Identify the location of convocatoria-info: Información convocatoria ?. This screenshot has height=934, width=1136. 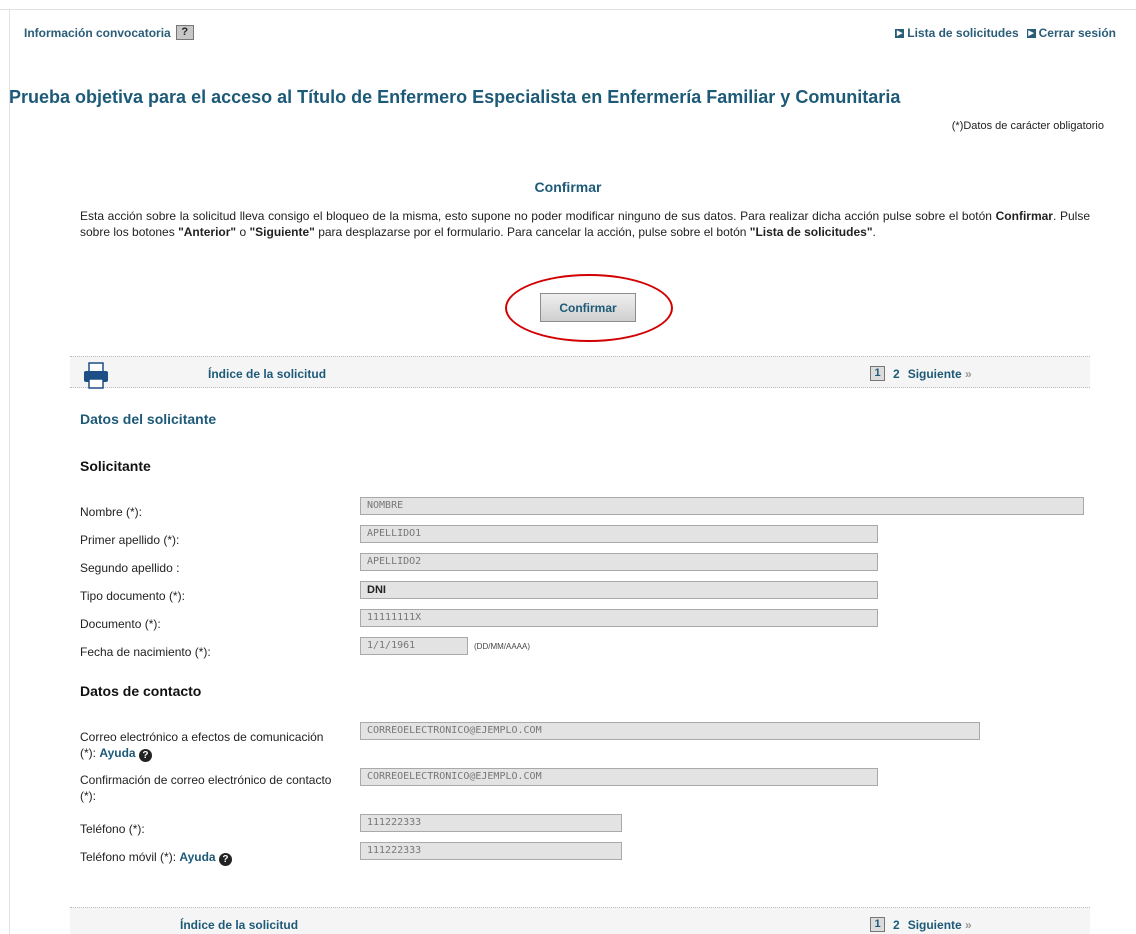
(109, 32).